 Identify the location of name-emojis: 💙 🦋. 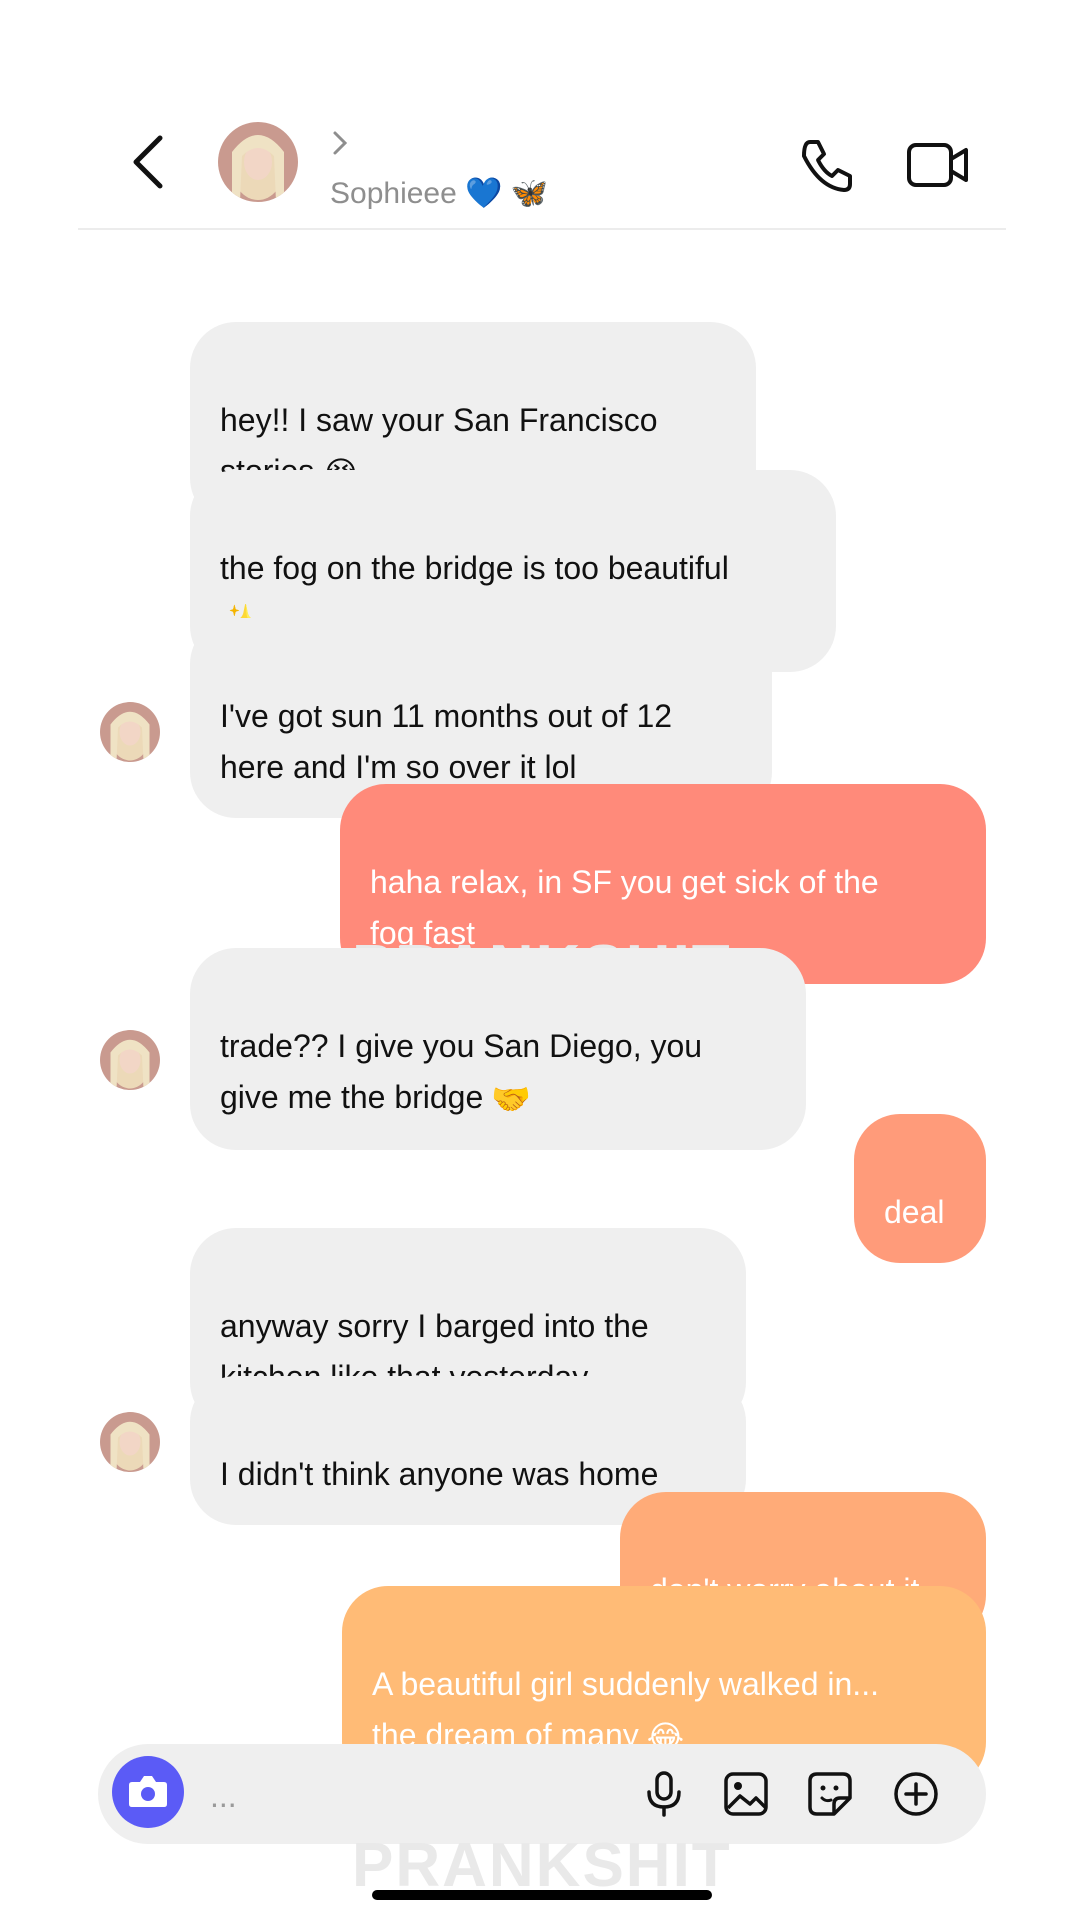
(507, 193).